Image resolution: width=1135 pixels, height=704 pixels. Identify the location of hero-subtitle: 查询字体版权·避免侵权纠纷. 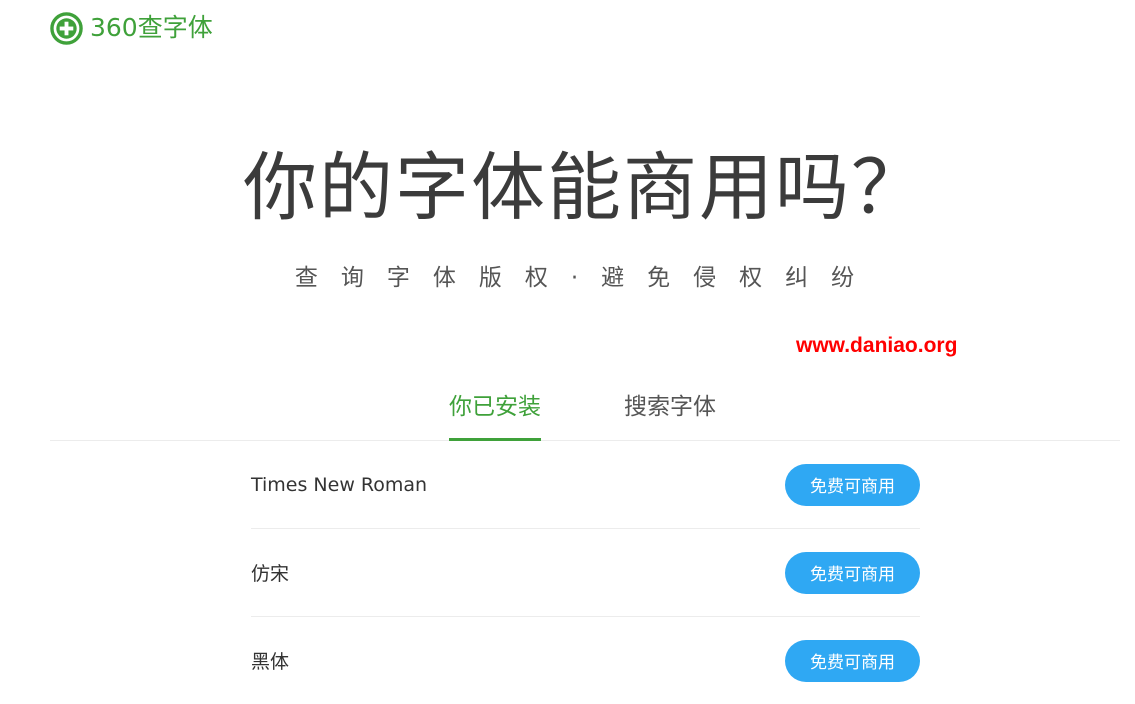
(586, 278).